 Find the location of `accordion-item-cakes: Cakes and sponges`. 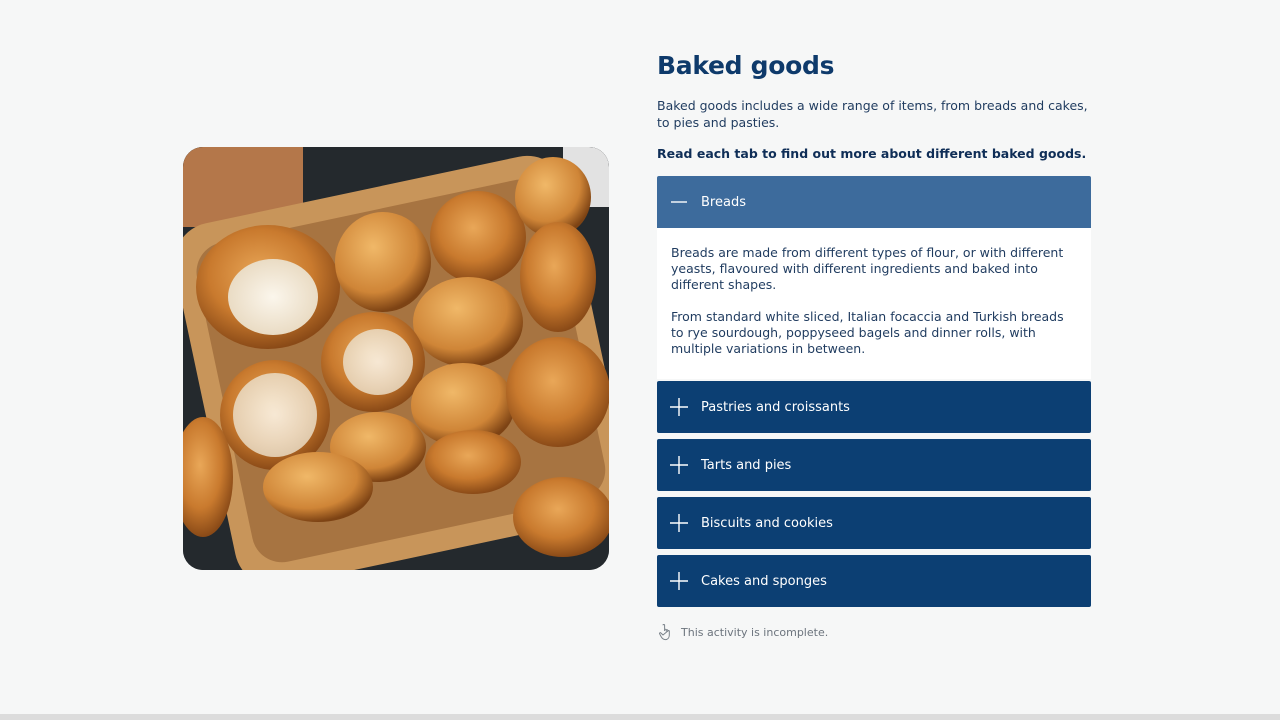

accordion-item-cakes: Cakes and sponges is located at coordinates (874, 581).